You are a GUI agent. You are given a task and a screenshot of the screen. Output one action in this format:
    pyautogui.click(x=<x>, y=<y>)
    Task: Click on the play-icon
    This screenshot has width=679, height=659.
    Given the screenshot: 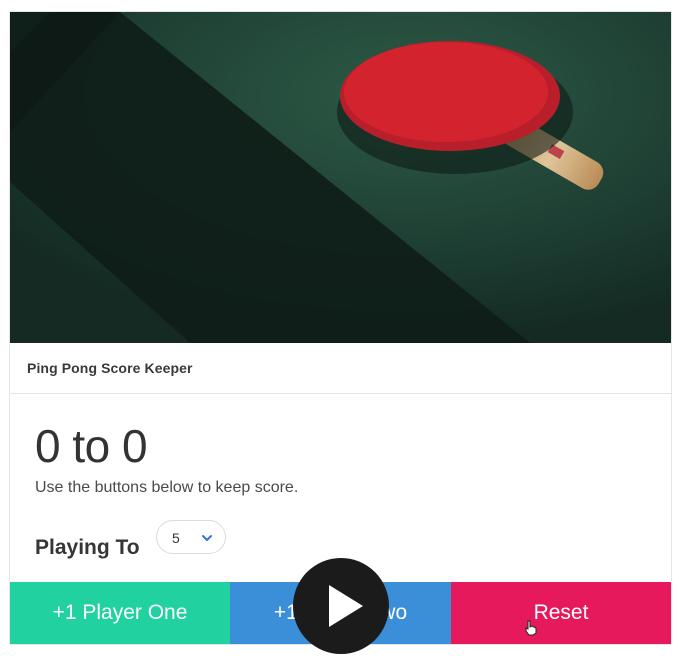 What is the action you would take?
    pyautogui.click(x=346, y=606)
    